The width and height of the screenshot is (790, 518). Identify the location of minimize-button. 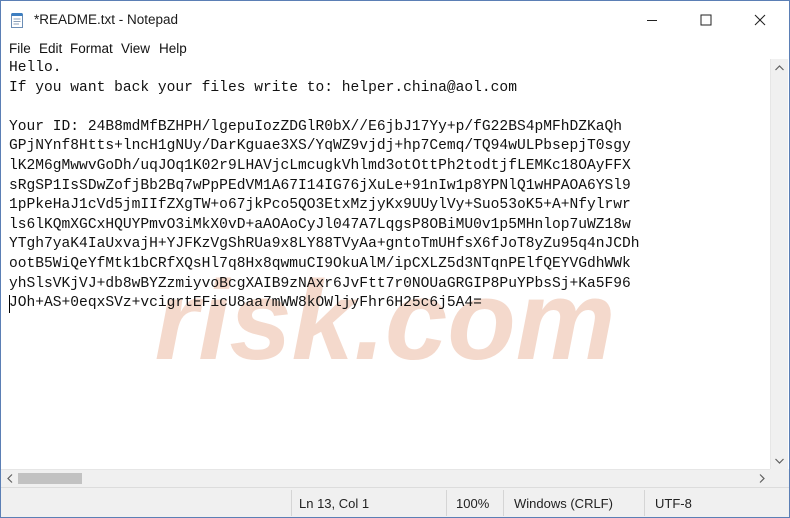
(652, 20).